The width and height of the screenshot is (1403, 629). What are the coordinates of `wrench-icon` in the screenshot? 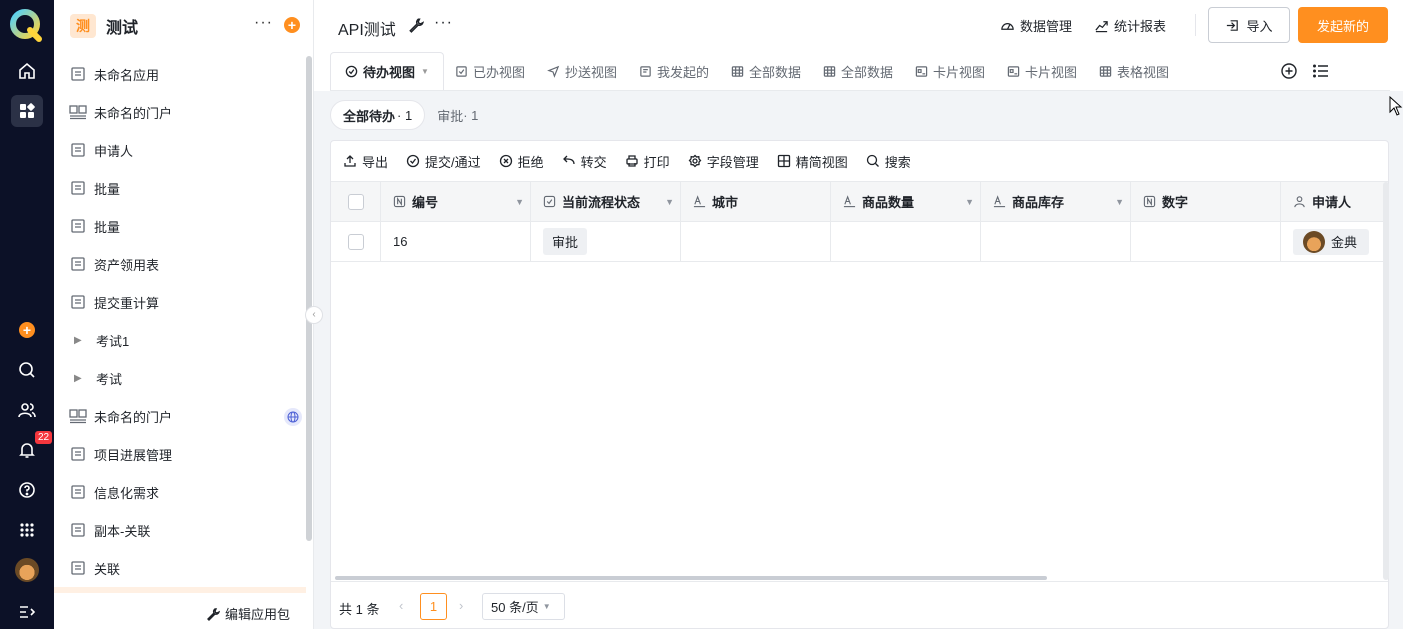 It's located at (416, 25).